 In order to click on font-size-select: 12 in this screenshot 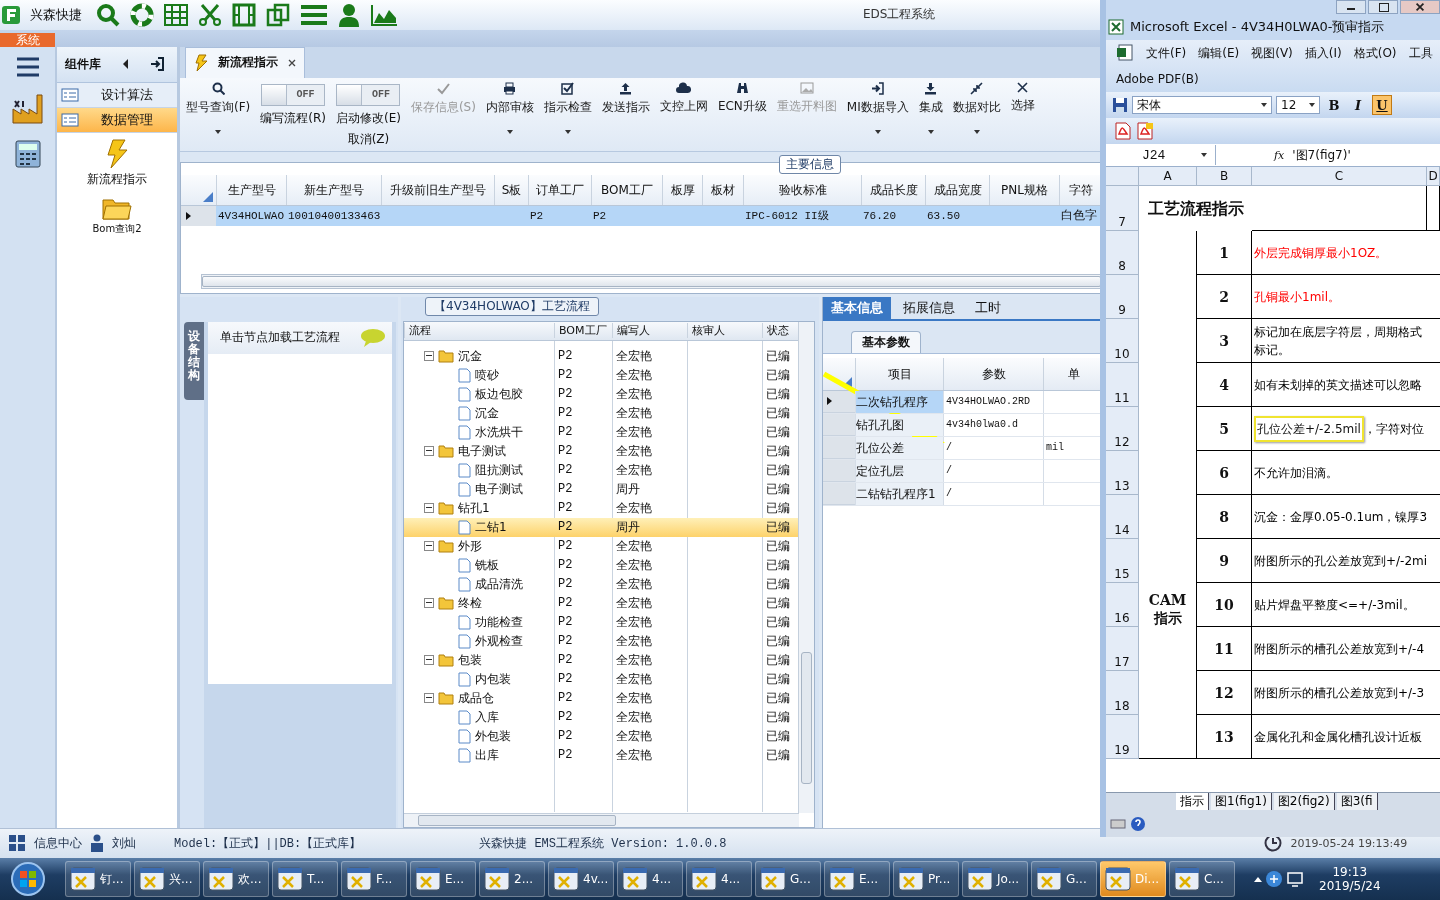, I will do `click(1298, 105)`.